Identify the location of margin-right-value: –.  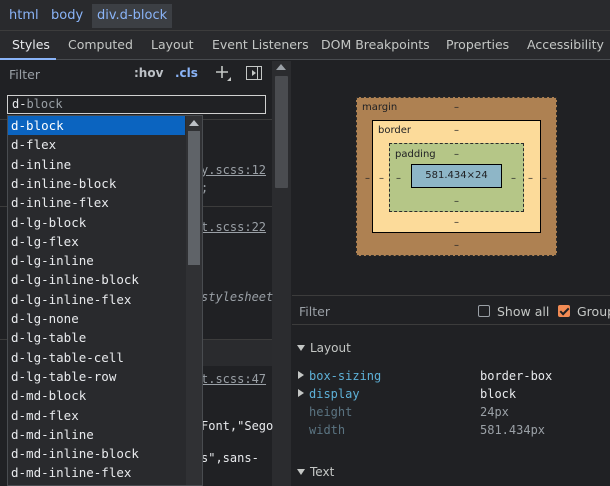
(544, 178).